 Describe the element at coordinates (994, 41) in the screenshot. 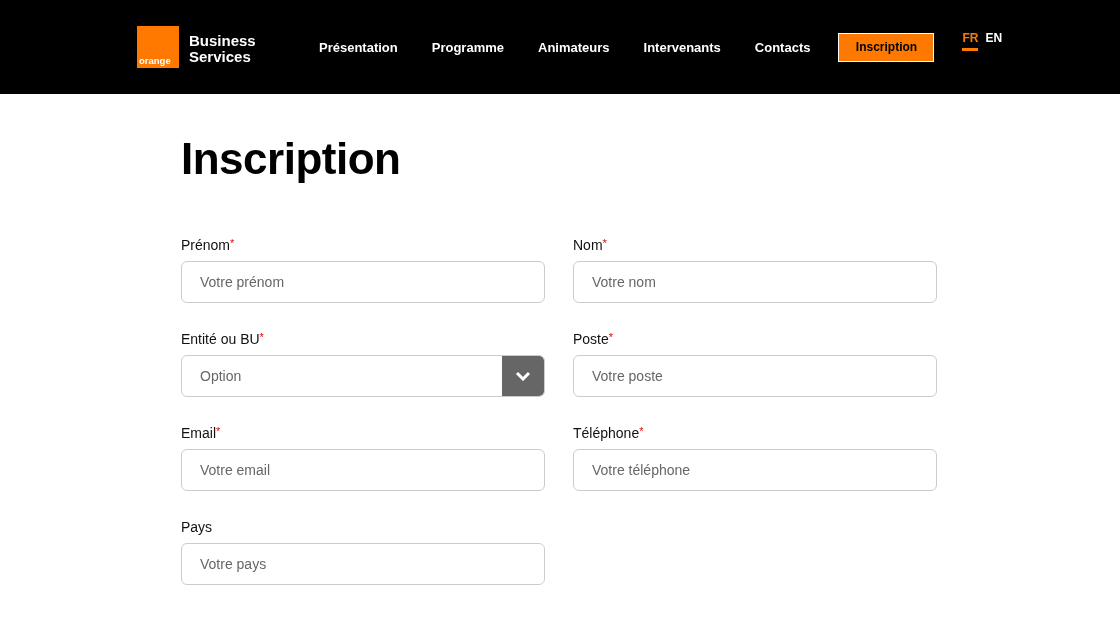

I see `language-link: EN` at that location.